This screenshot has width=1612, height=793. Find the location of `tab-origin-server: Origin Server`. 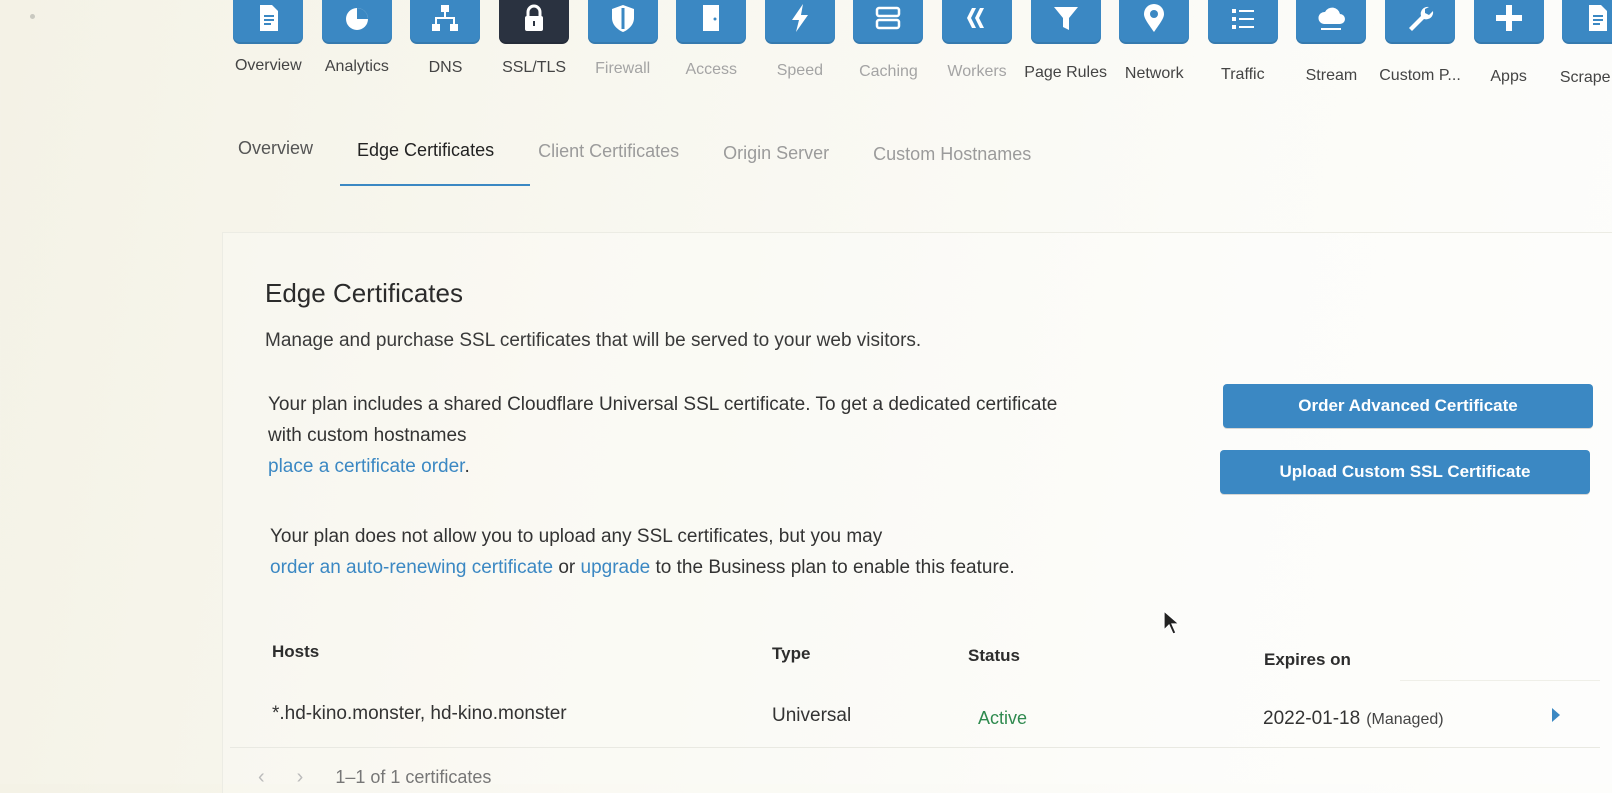

tab-origin-server: Origin Server is located at coordinates (776, 150).